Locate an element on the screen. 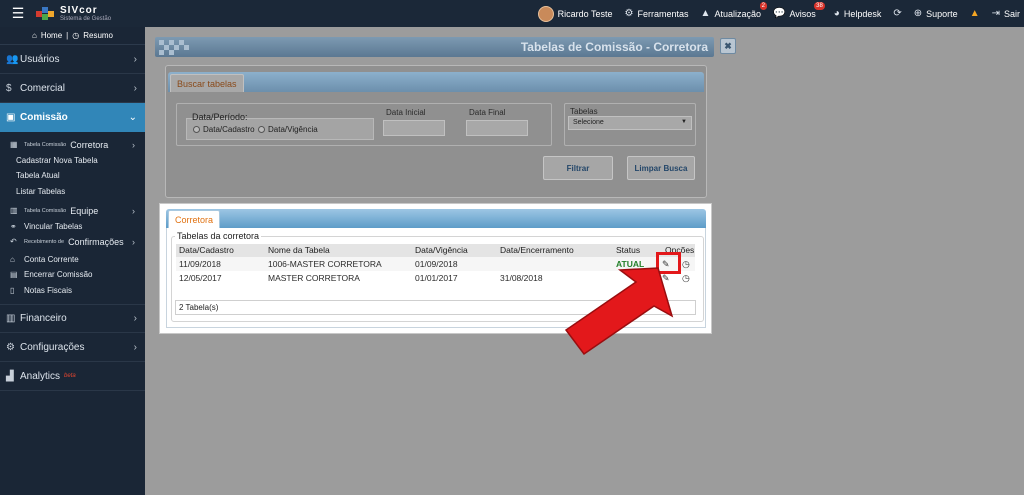 Image resolution: width=1024 pixels, height=495 pixels. cell-vigencia: 01/09/2018 is located at coordinates (436, 264).